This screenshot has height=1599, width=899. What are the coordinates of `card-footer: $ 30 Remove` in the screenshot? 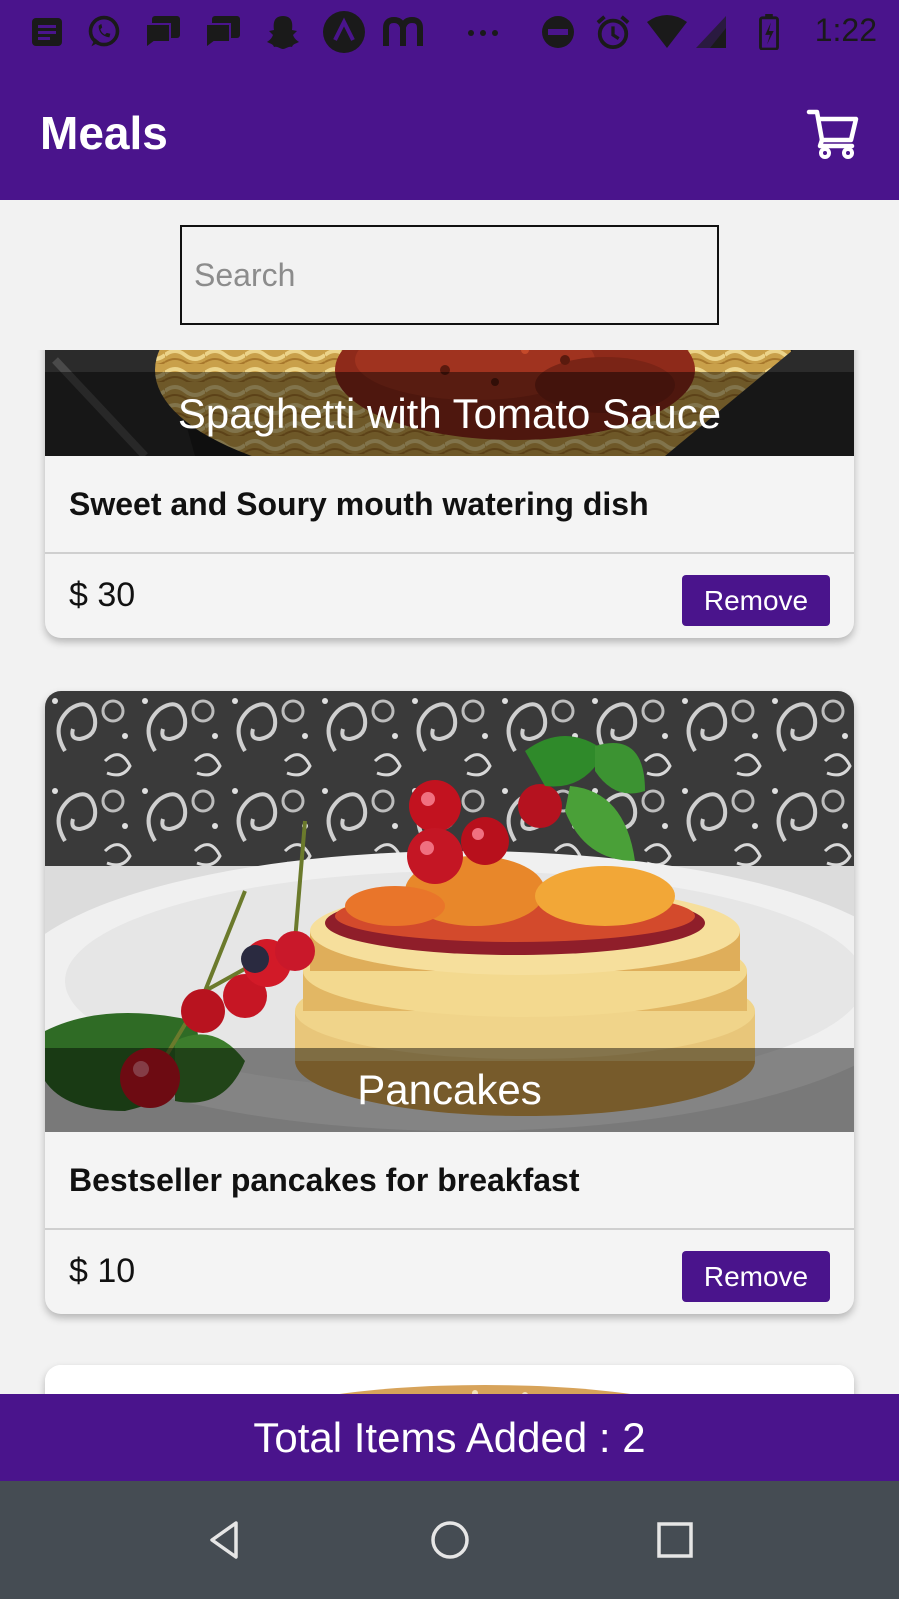 It's located at (449, 596).